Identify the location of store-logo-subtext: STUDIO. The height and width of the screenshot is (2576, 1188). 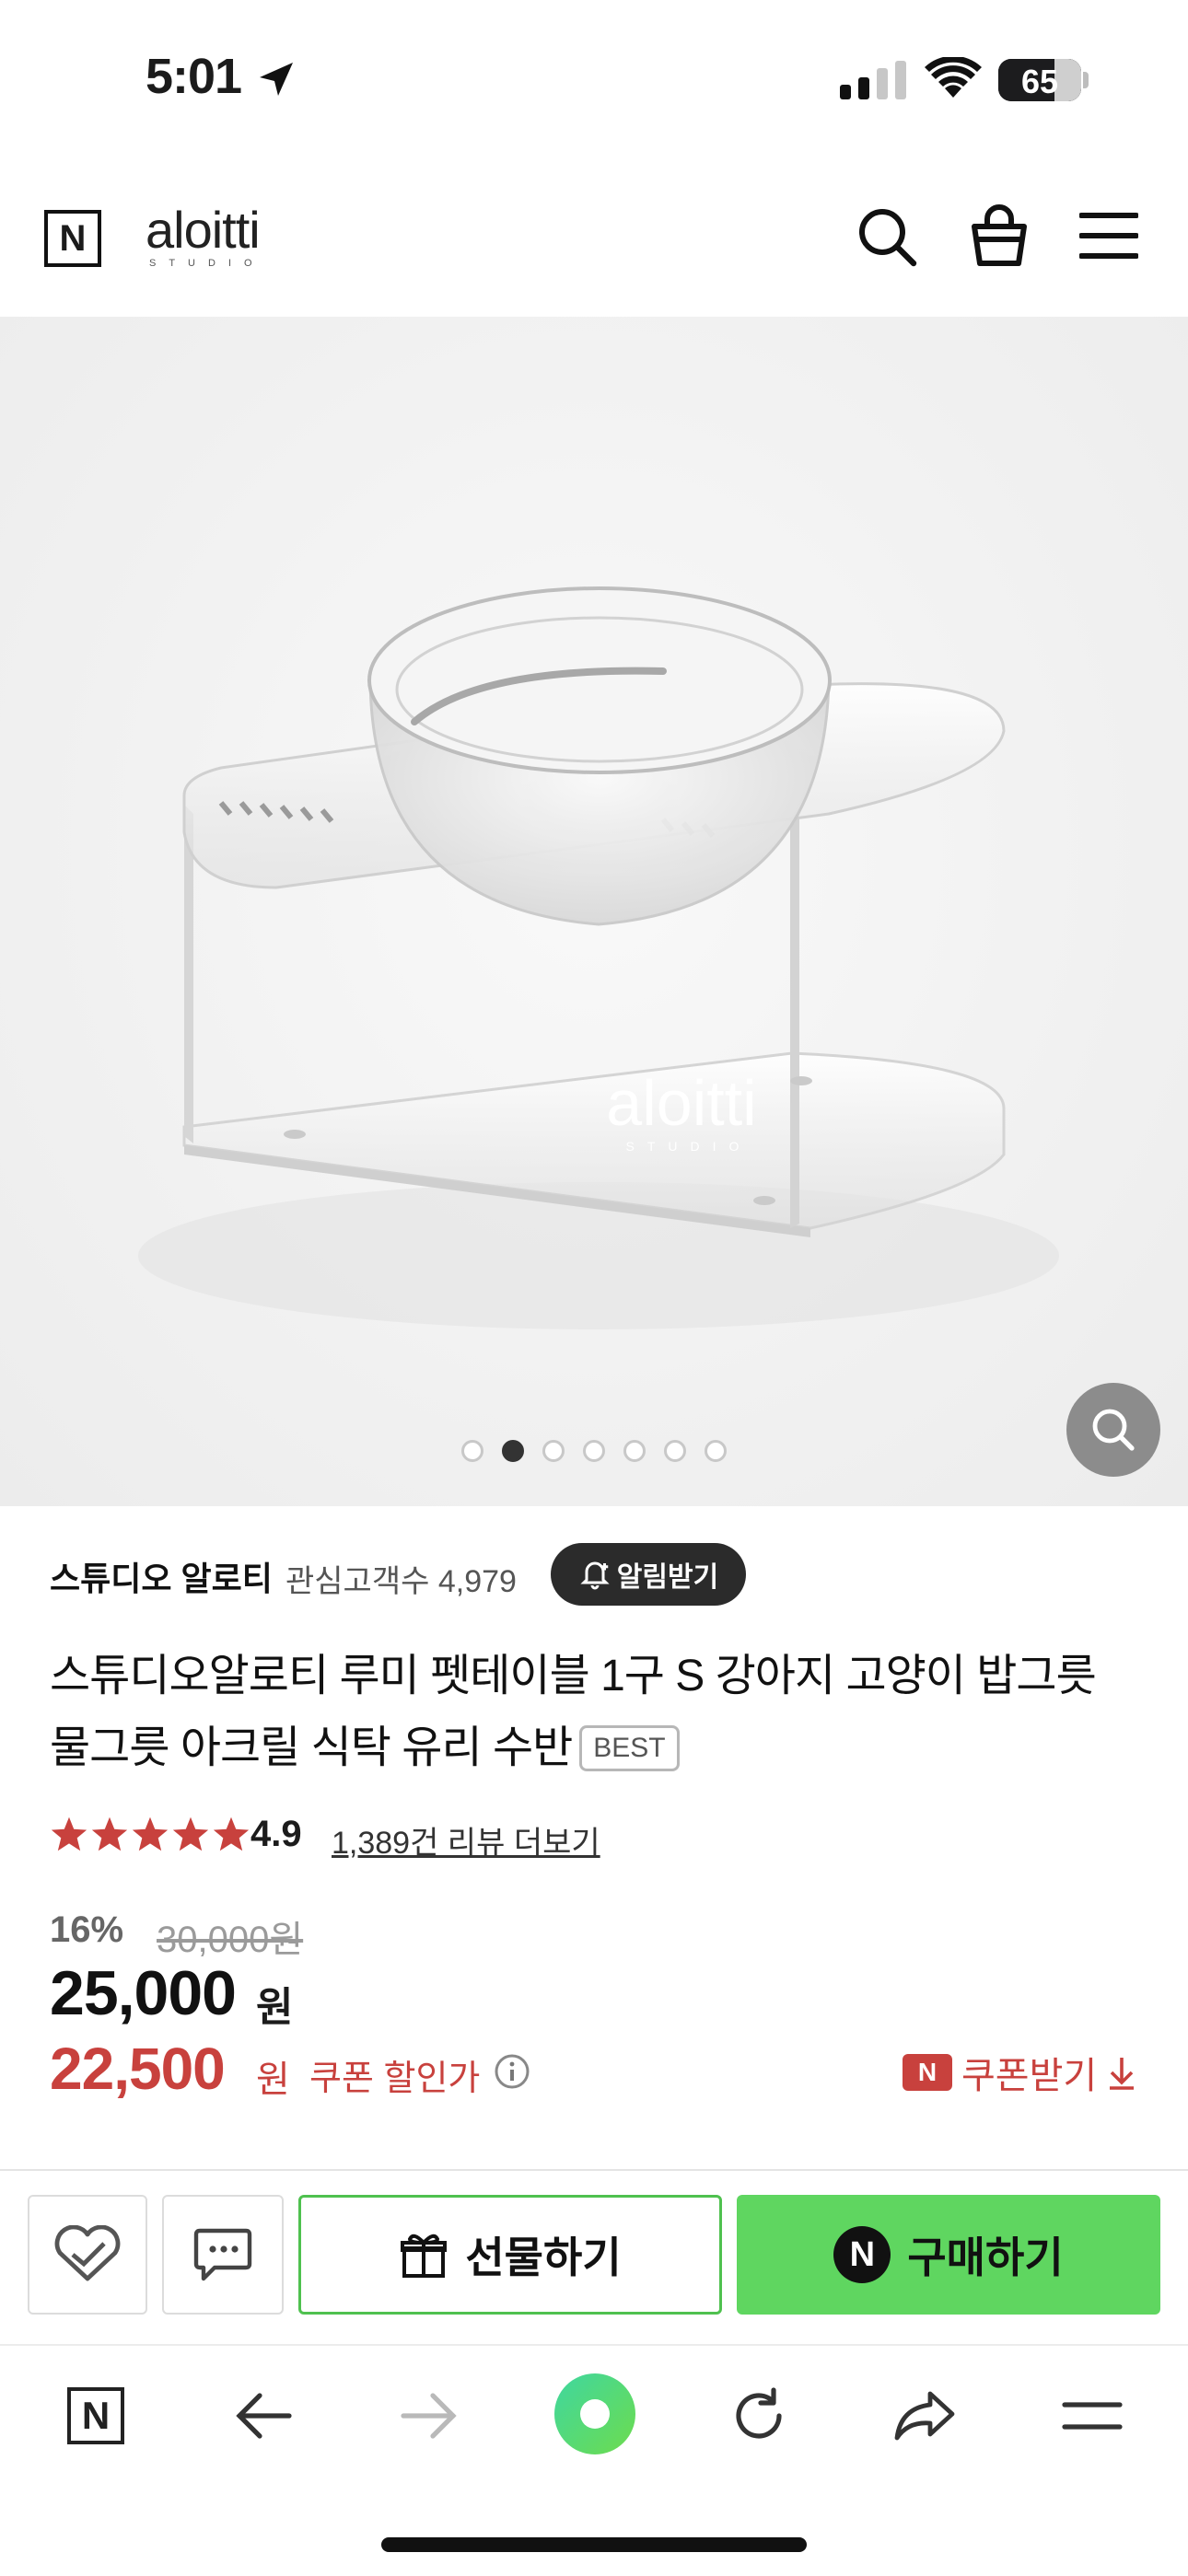
(207, 263).